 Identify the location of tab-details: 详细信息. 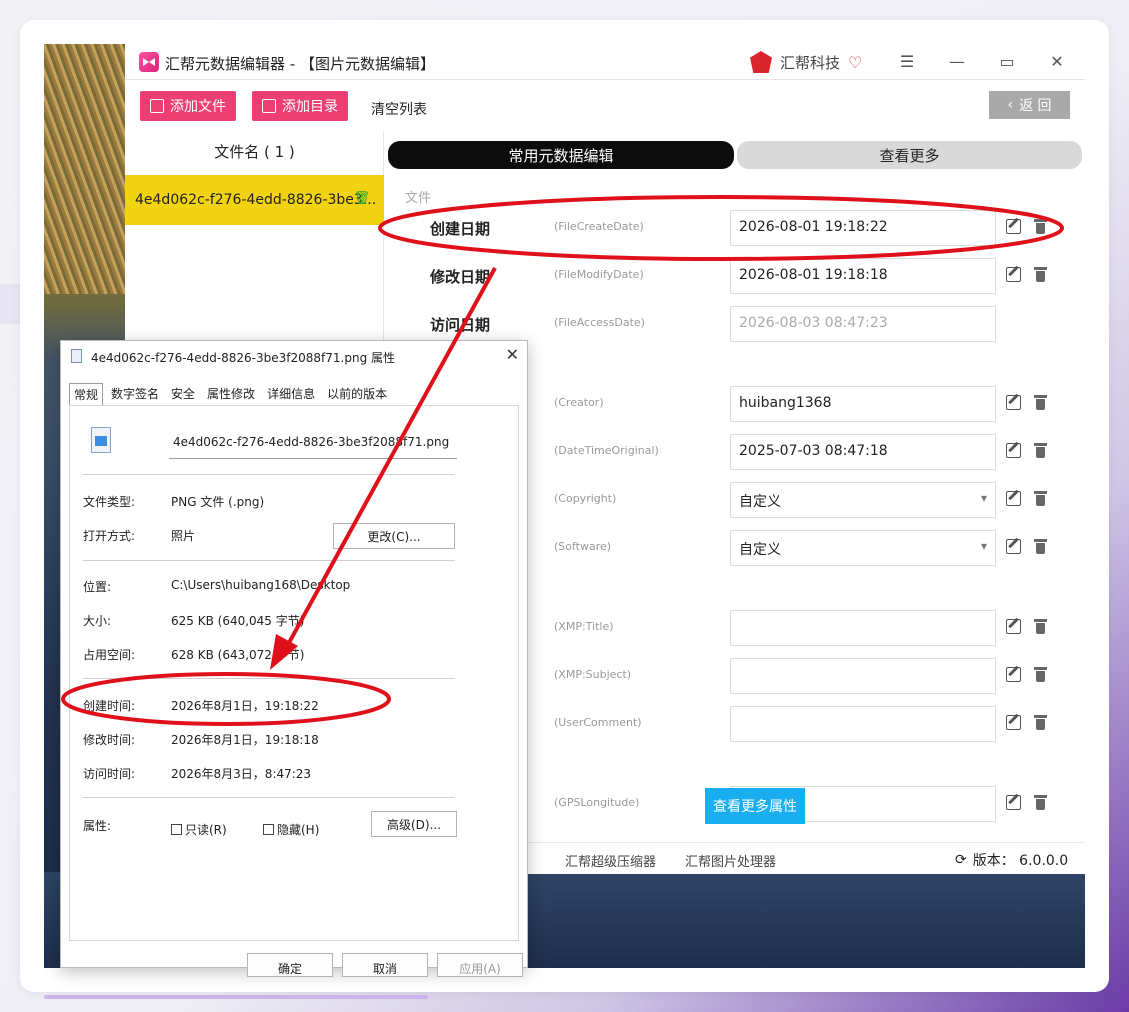
(291, 394).